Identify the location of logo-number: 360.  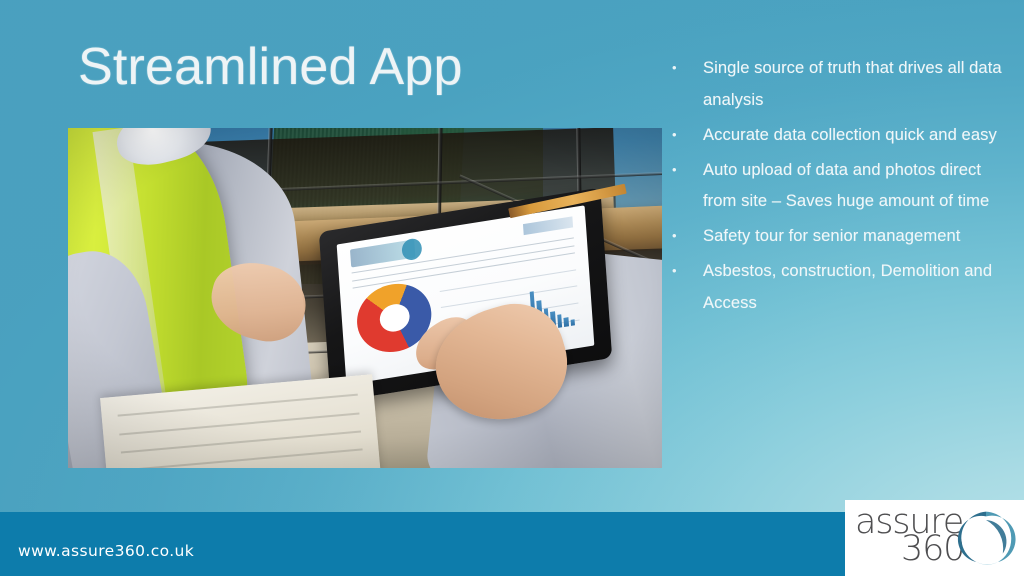
(933, 549).